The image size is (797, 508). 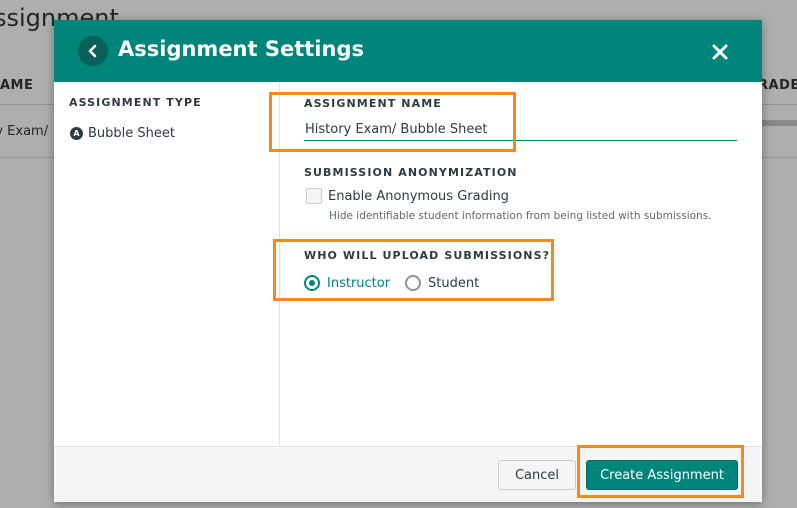 I want to click on anonymous-grading-label: Enable Anonymous Grading, so click(x=418, y=196).